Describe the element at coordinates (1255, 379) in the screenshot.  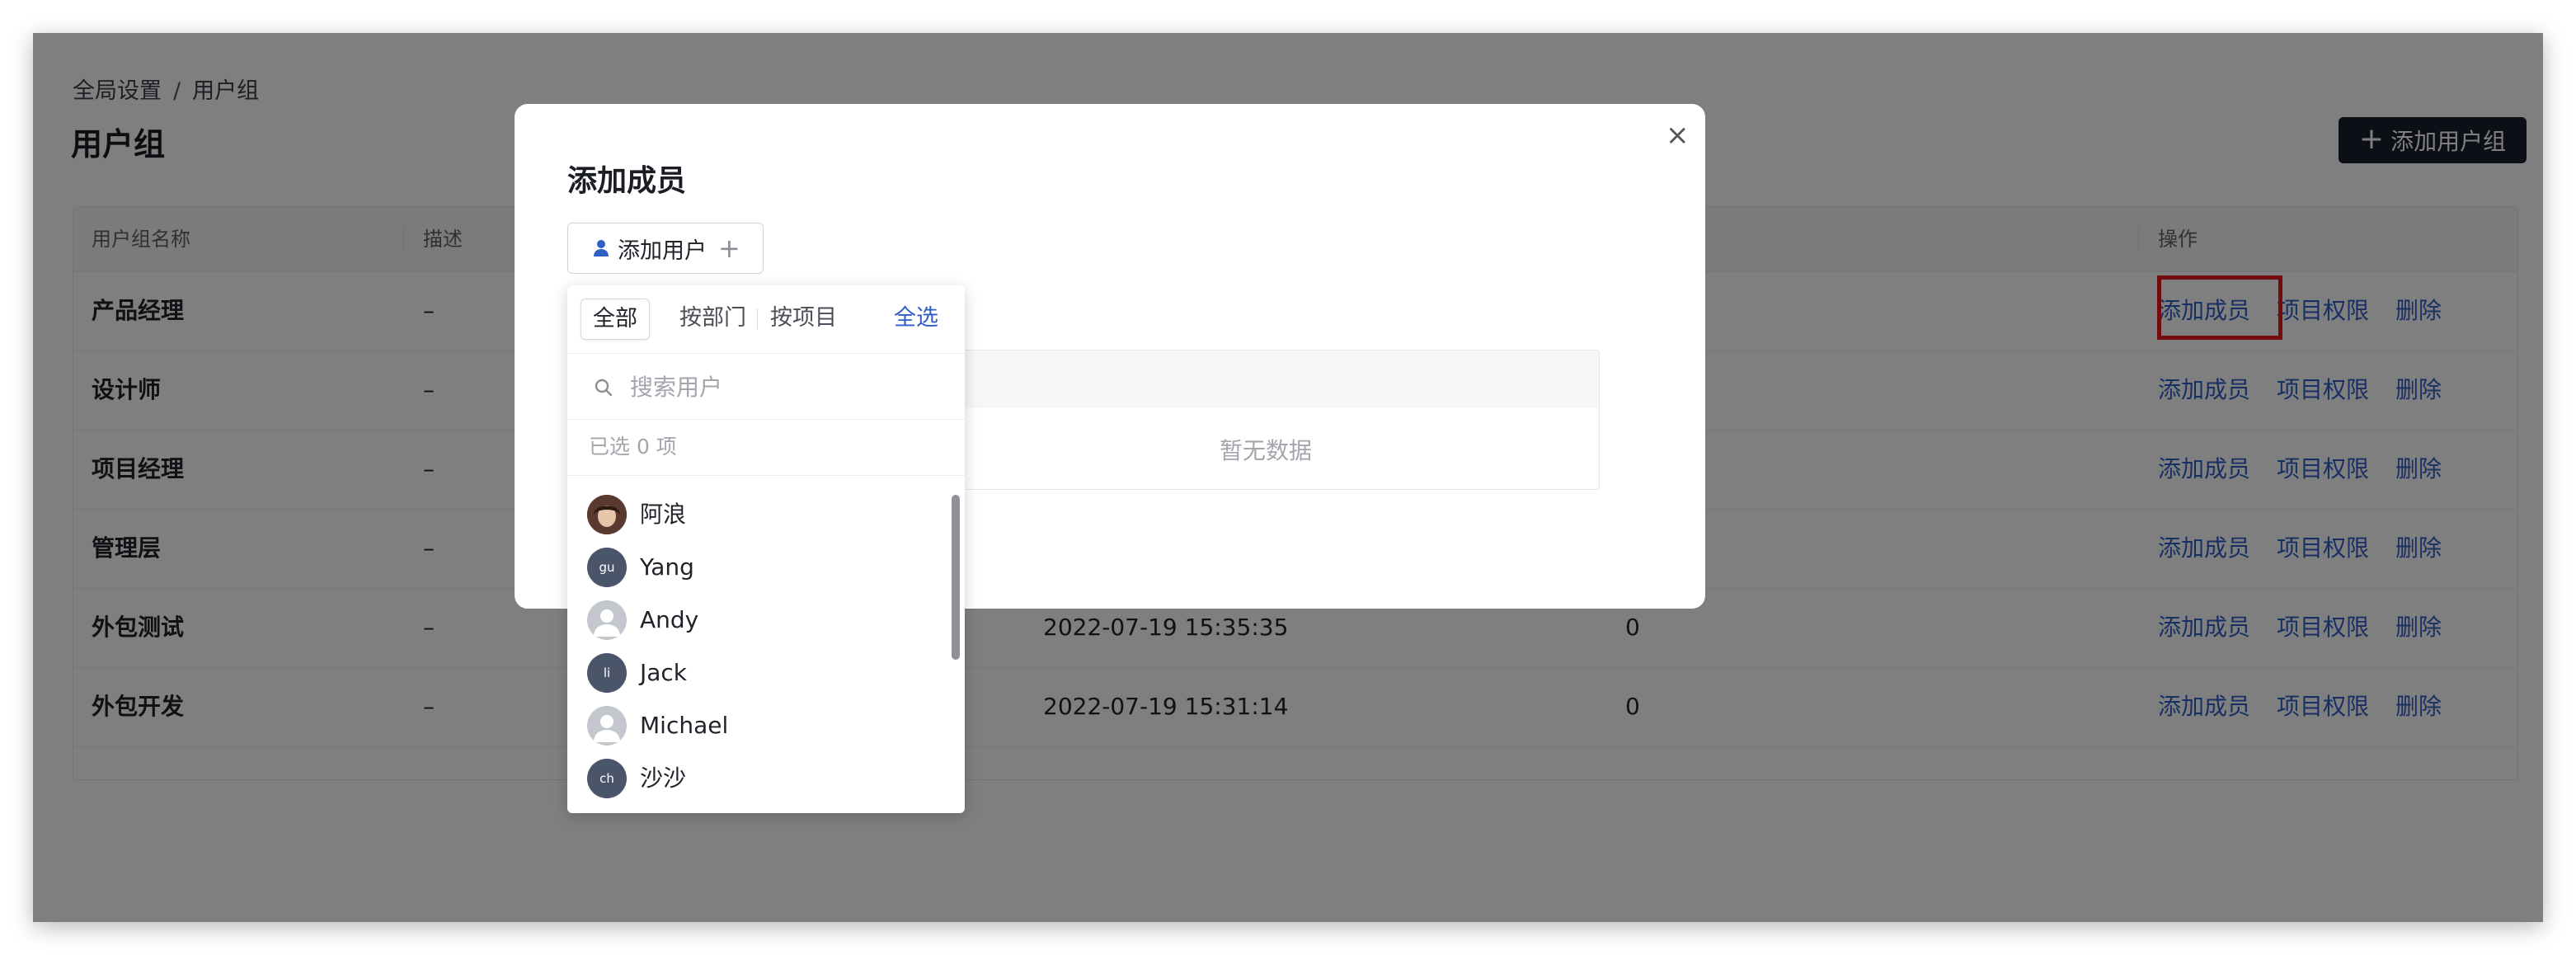
I see `members-table-header` at that location.